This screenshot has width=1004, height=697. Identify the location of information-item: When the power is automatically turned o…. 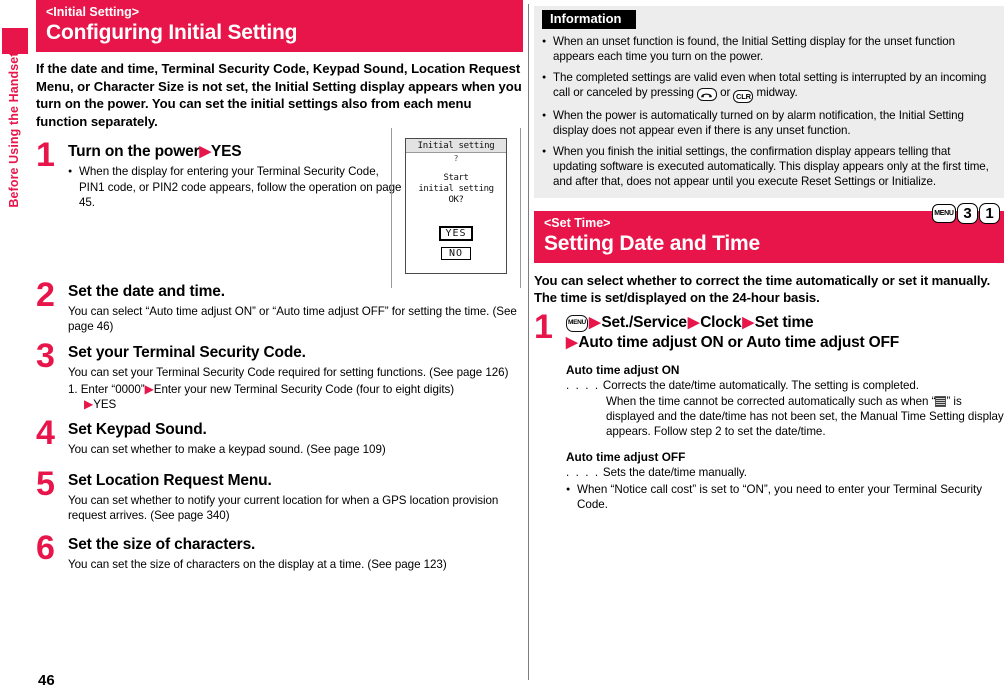
(769, 123).